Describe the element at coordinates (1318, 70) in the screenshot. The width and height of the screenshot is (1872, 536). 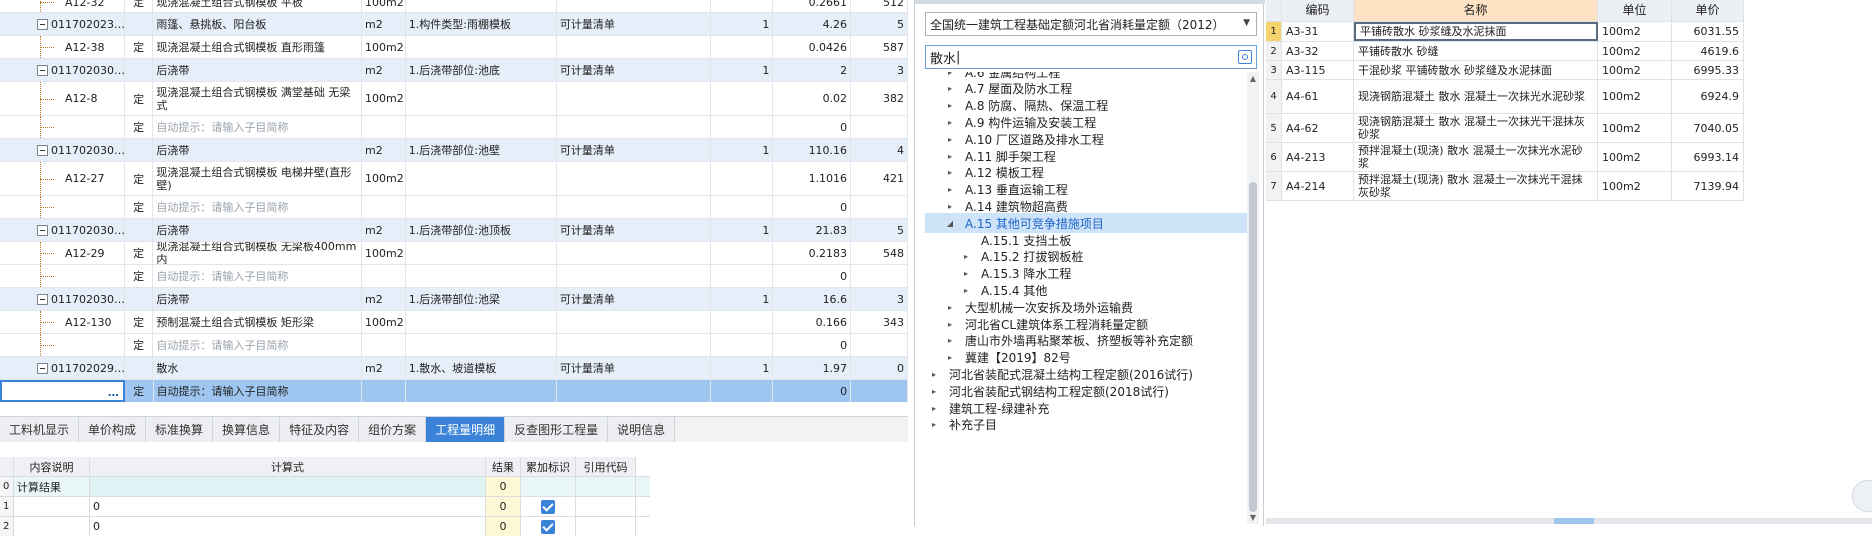
I see `result-code-cell: A3-115` at that location.